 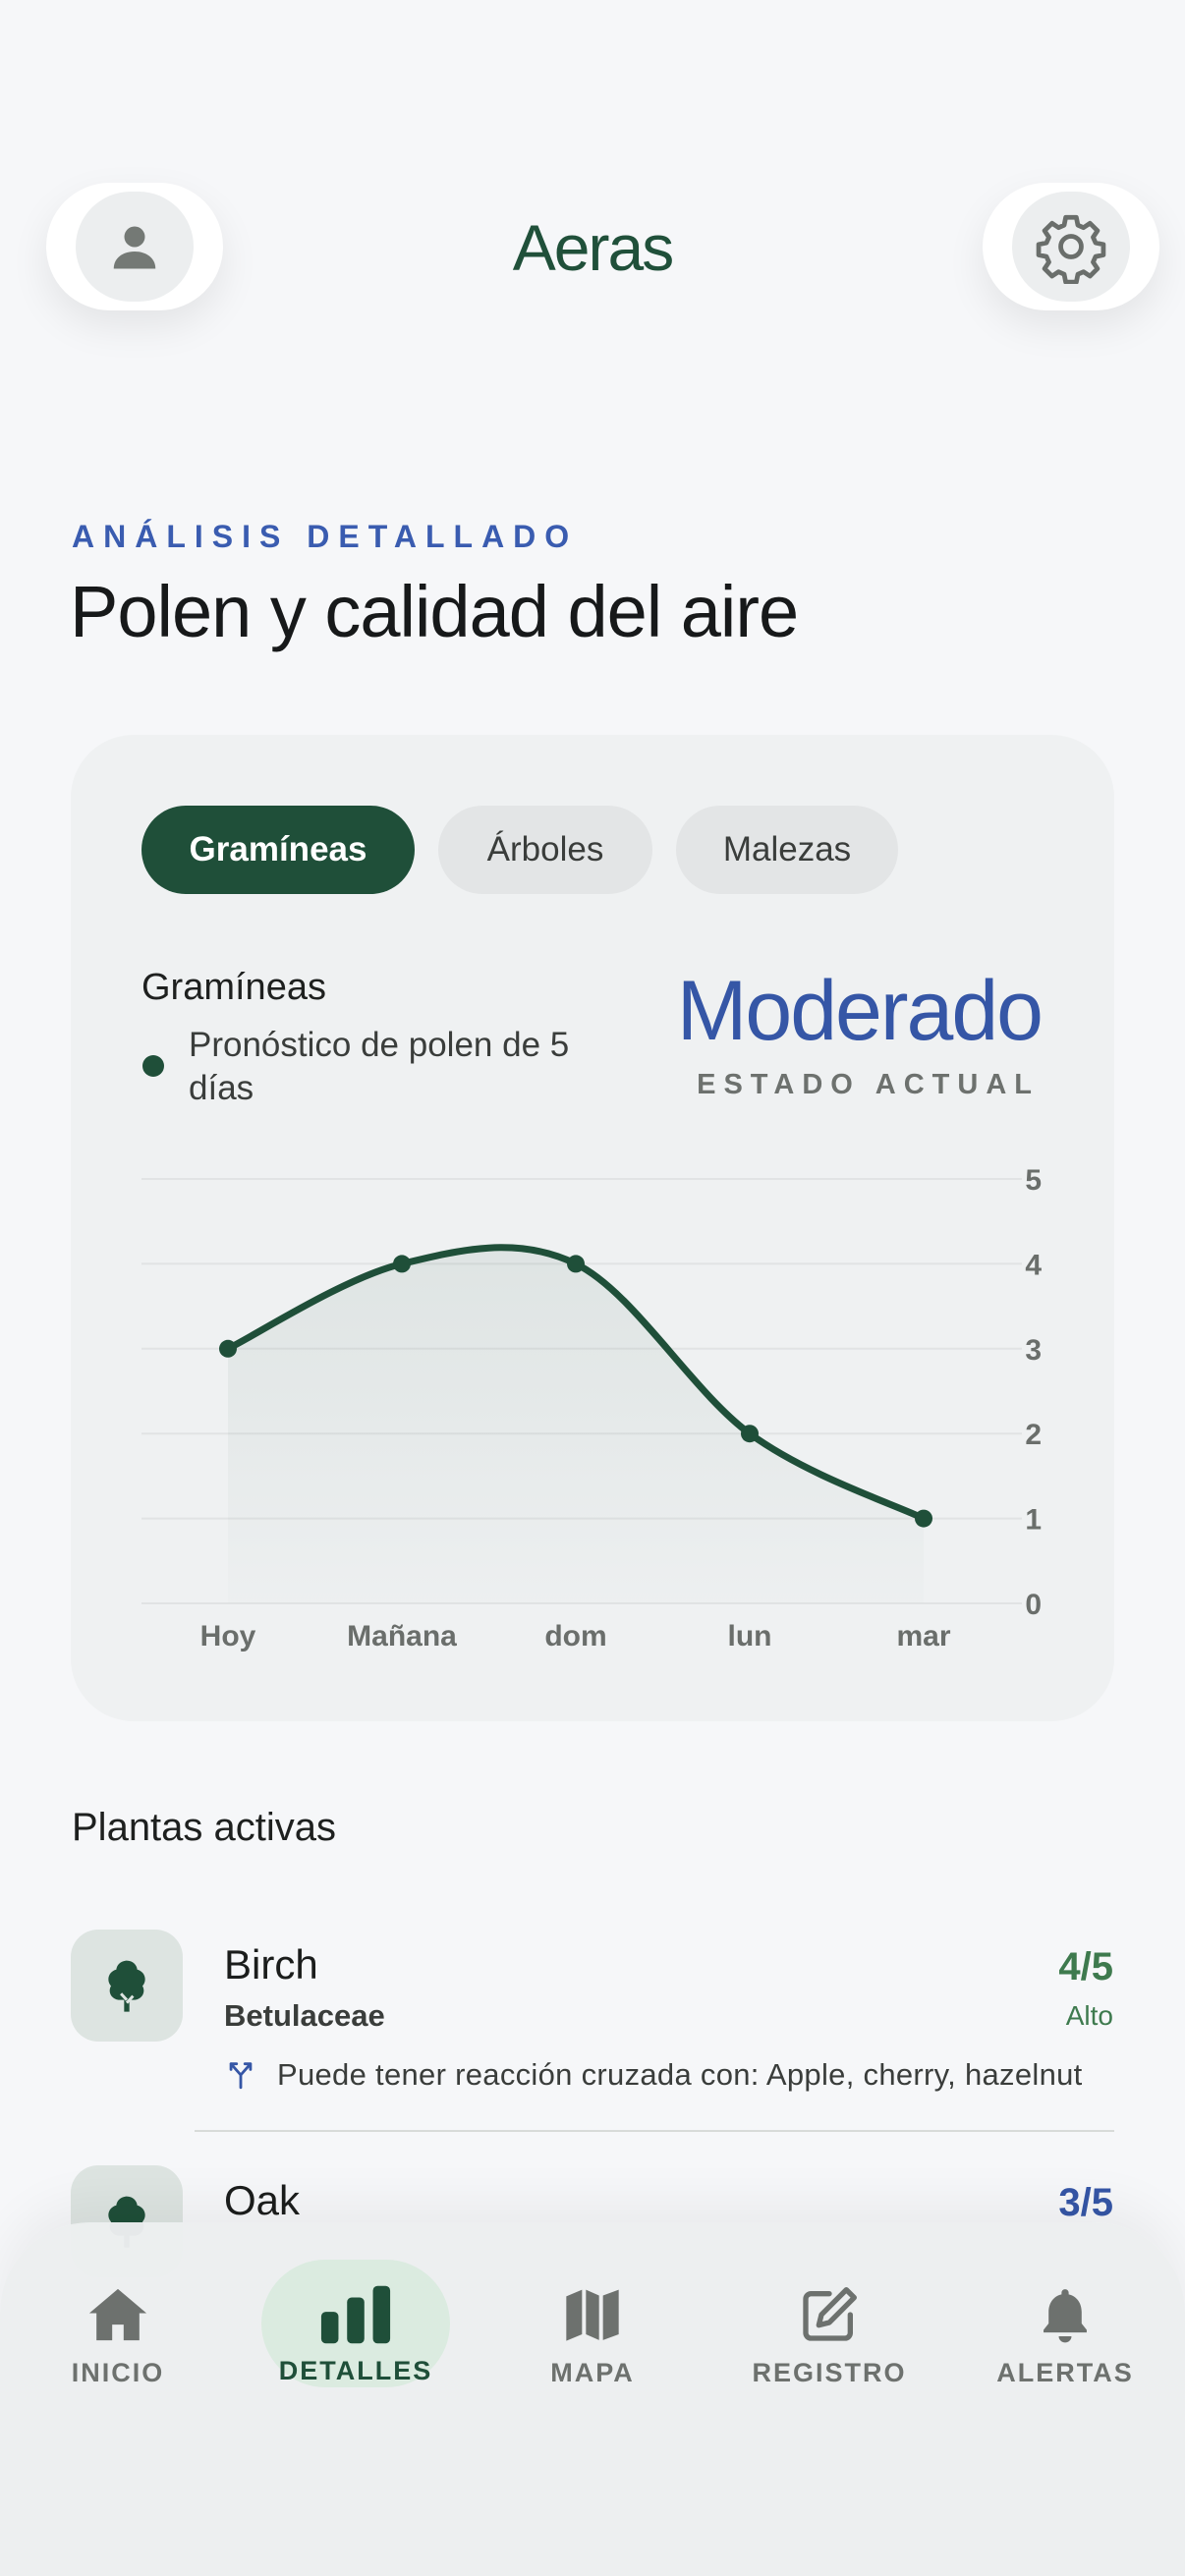 I want to click on y-tick-label: 5, so click(x=1034, y=1180).